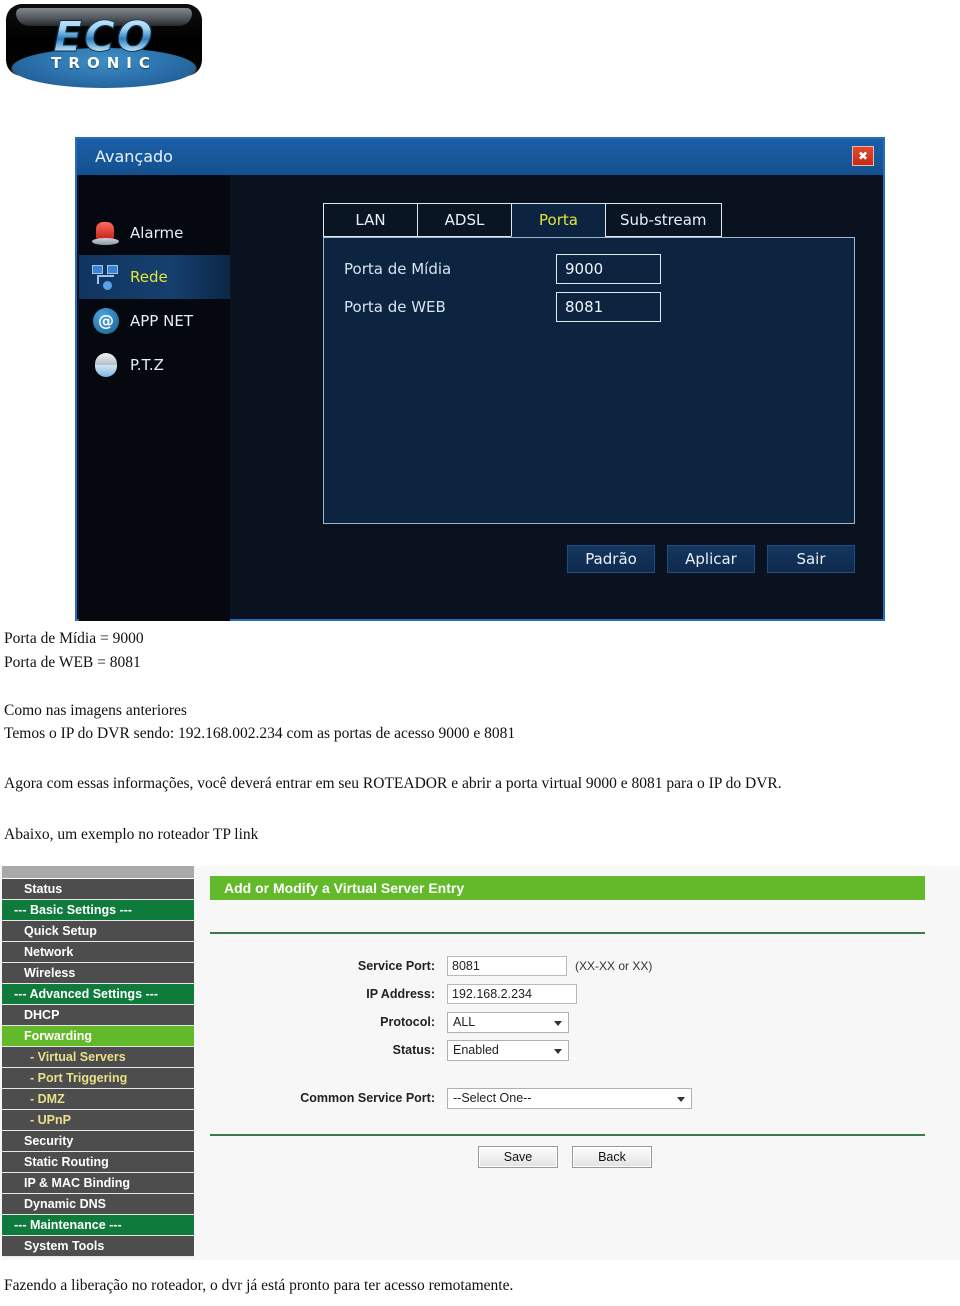 This screenshot has height=1306, width=960. I want to click on sidebar-item-rede: Rede, so click(154, 277).